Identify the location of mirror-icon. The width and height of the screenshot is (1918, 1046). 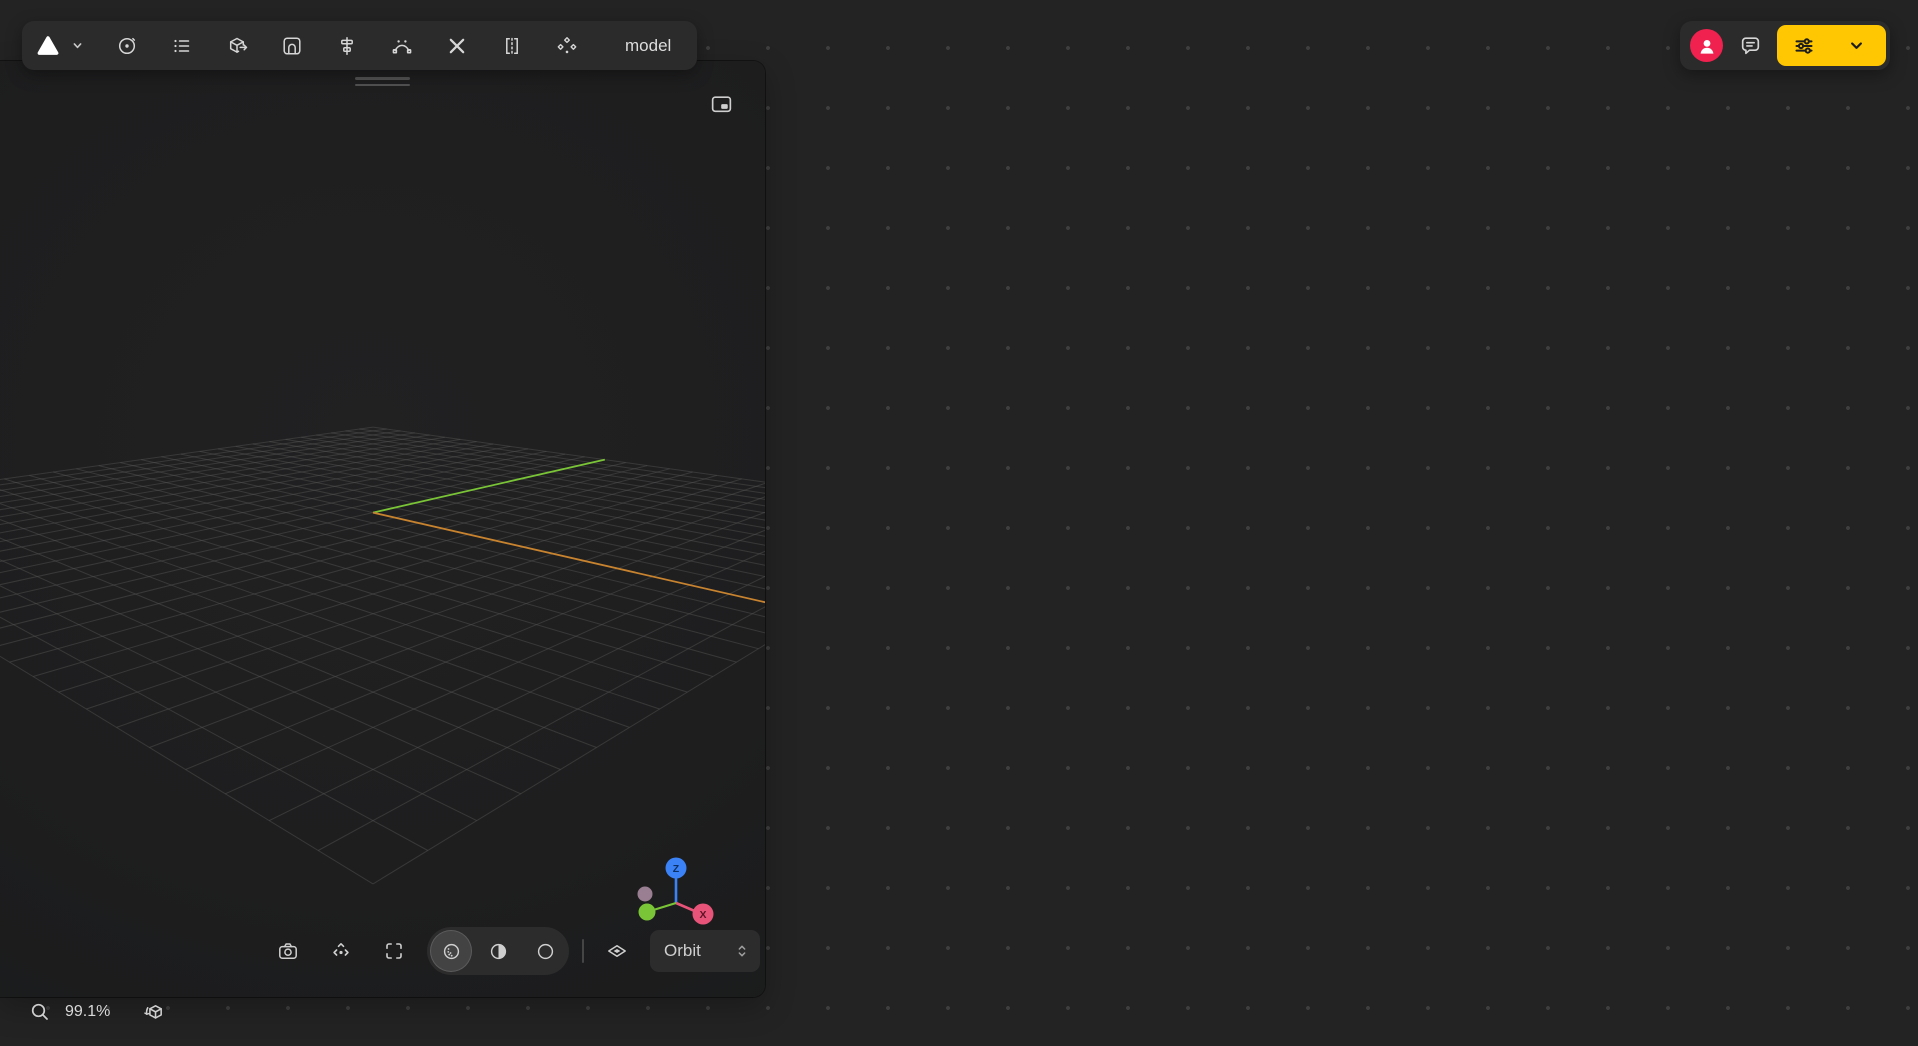
(512, 45).